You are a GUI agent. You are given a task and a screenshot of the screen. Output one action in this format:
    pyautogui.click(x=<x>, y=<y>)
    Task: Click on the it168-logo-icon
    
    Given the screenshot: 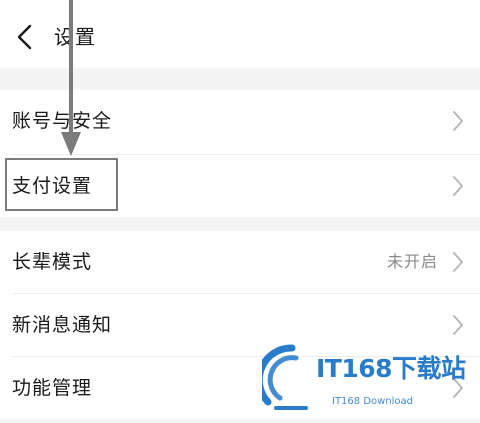 What is the action you would take?
    pyautogui.click(x=285, y=377)
    